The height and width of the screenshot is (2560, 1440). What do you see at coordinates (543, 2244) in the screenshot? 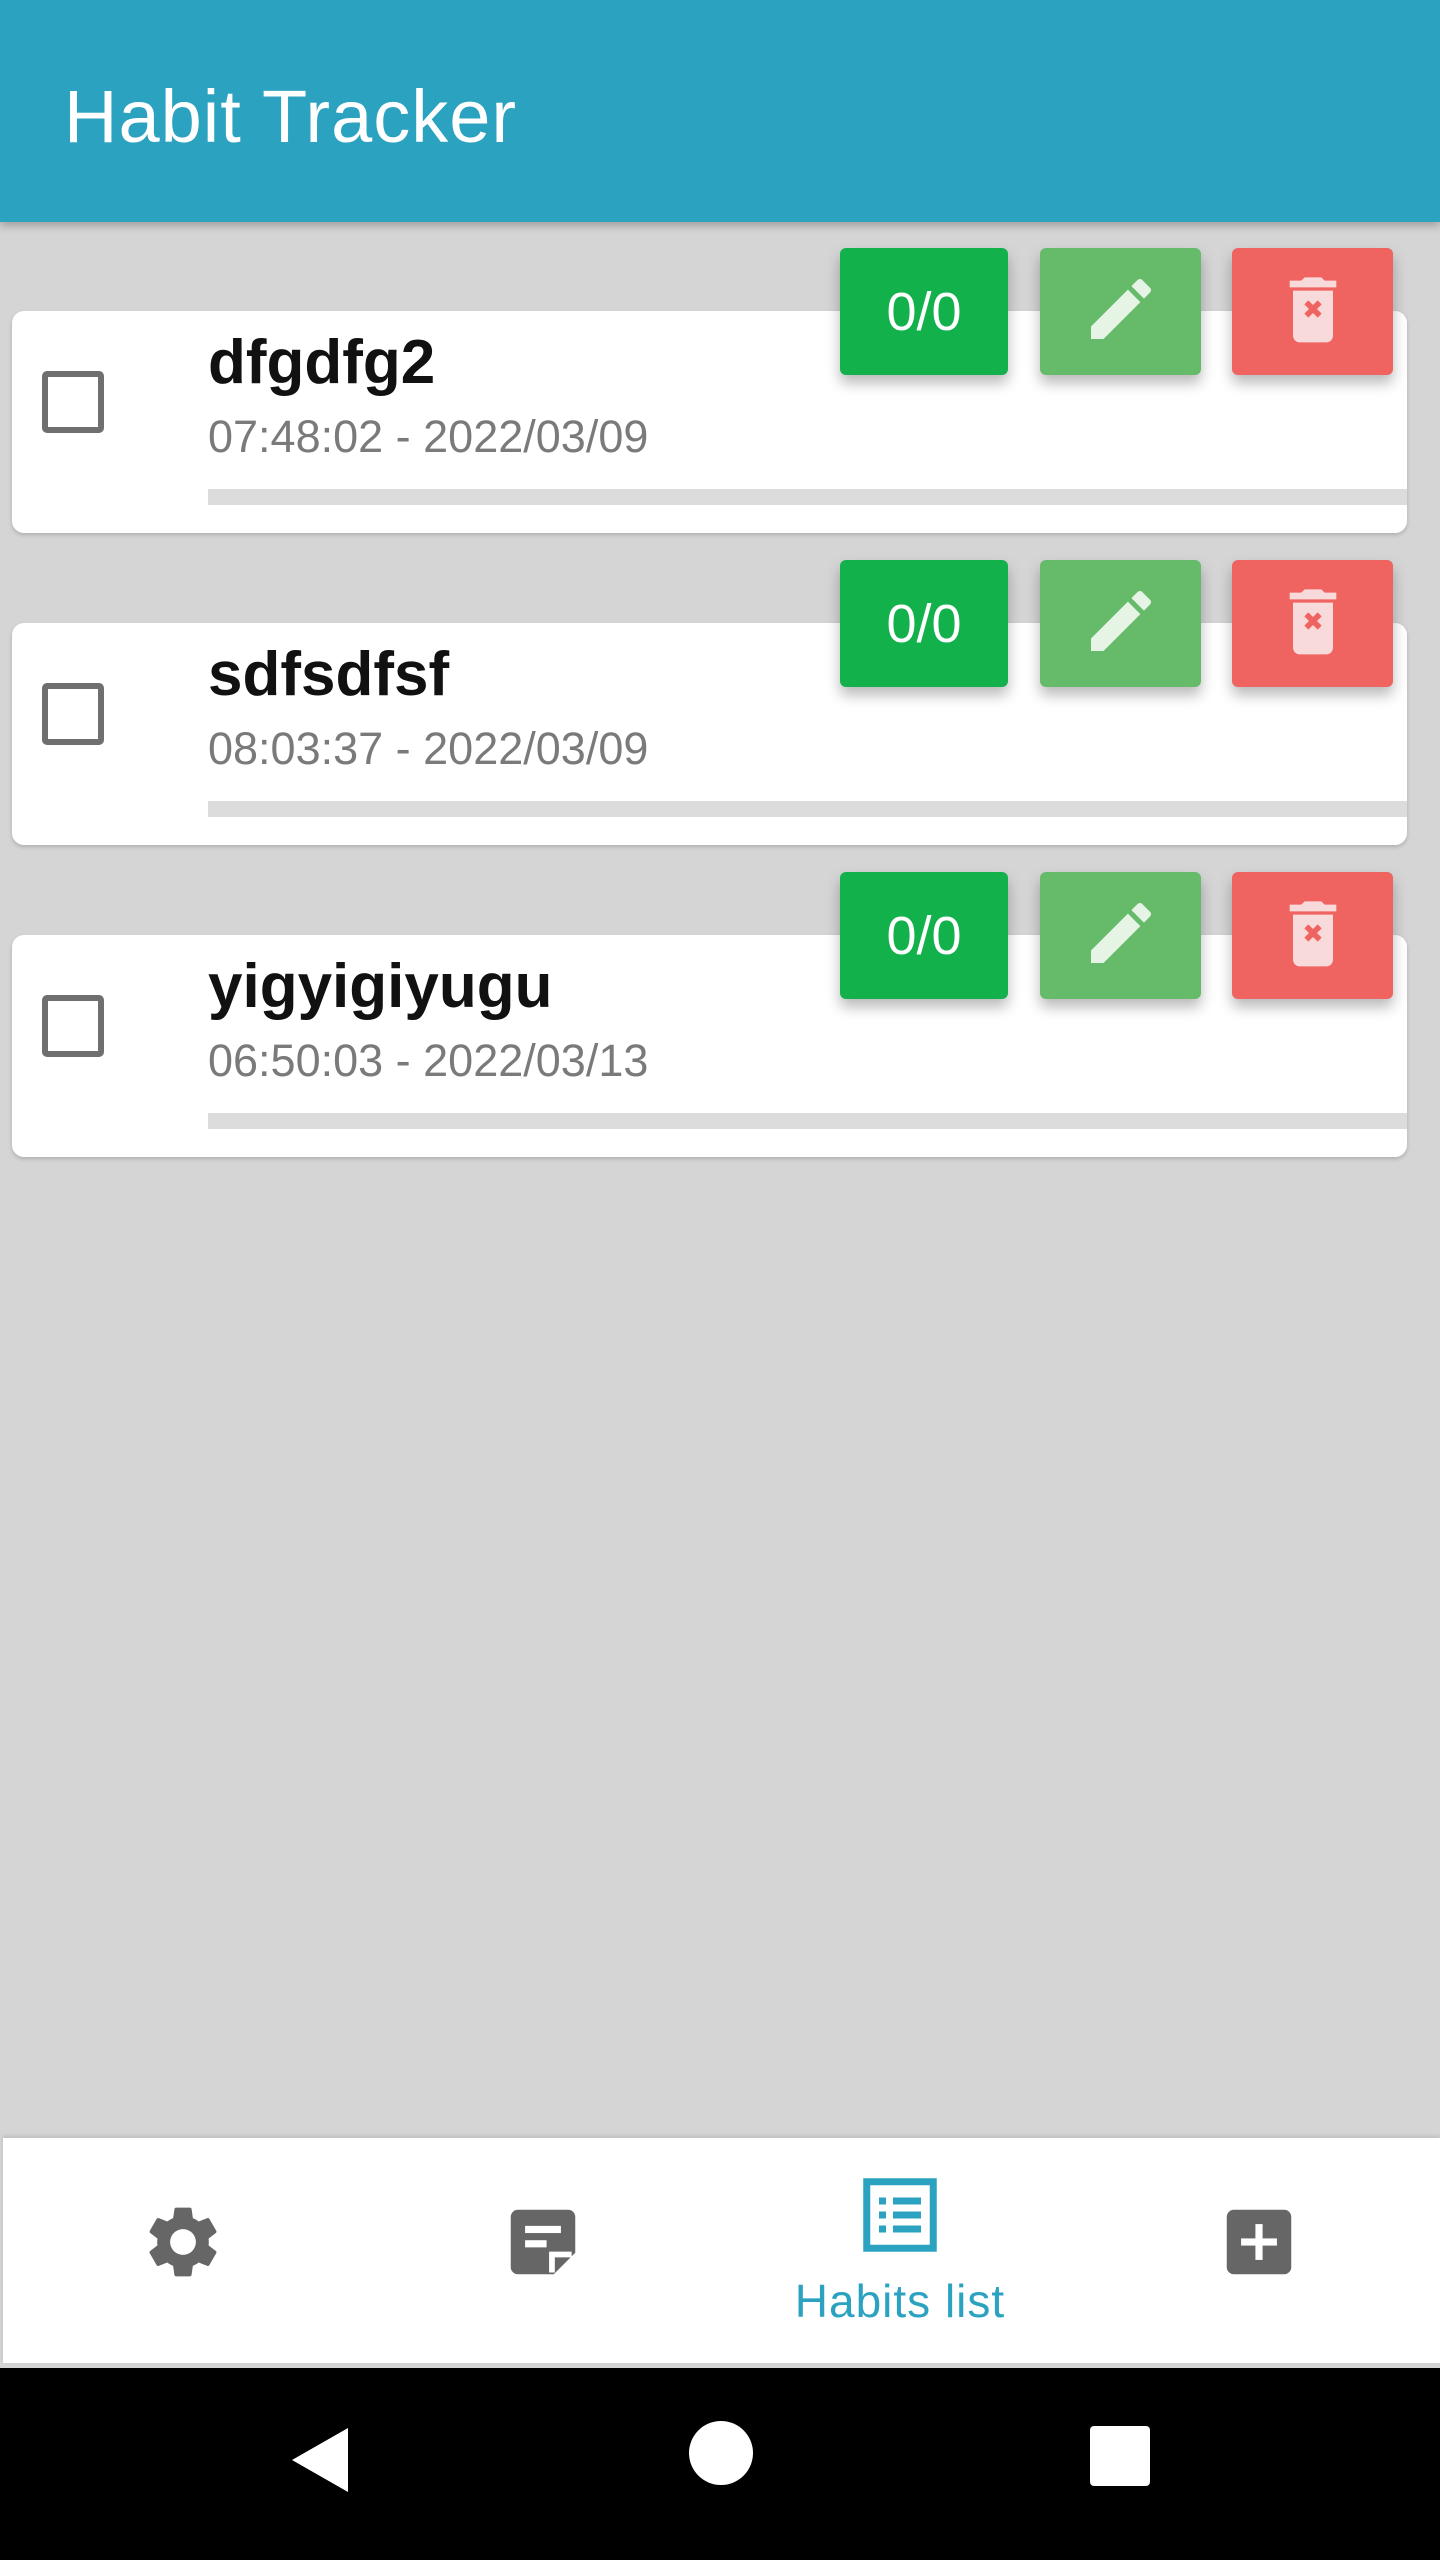
I see `note-icon` at bounding box center [543, 2244].